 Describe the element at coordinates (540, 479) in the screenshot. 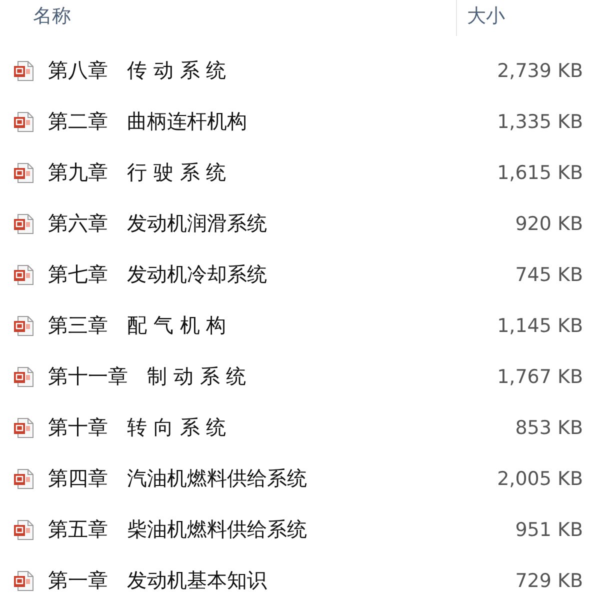

I see `file-size: 2,005 KB` at that location.